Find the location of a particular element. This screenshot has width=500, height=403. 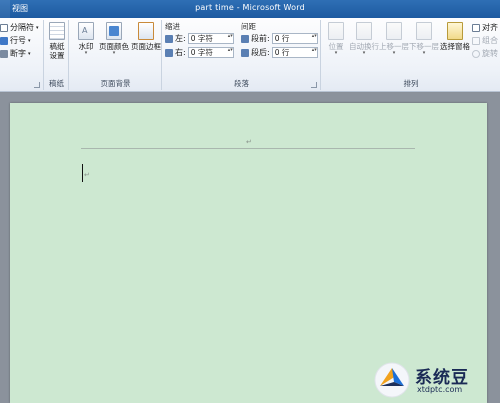

indent-title: 缩进 is located at coordinates (172, 26).